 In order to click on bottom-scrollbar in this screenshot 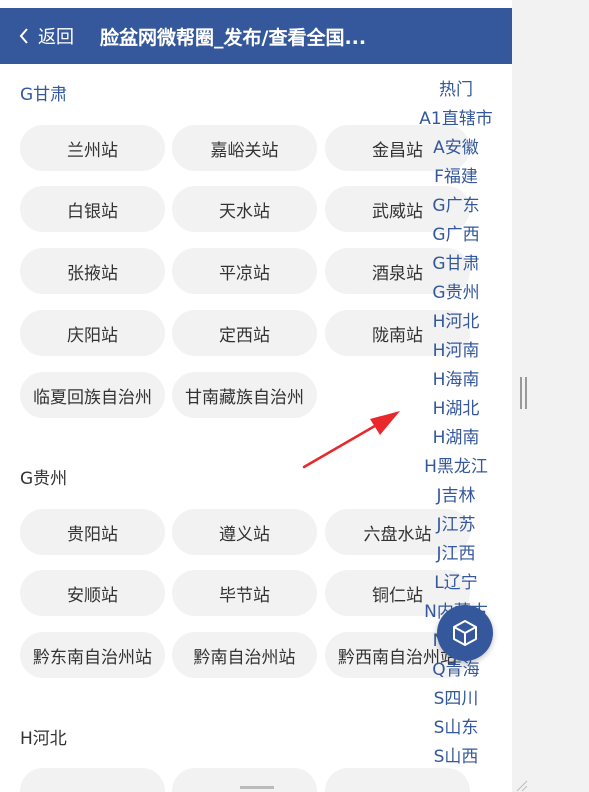, I will do `click(257, 787)`.